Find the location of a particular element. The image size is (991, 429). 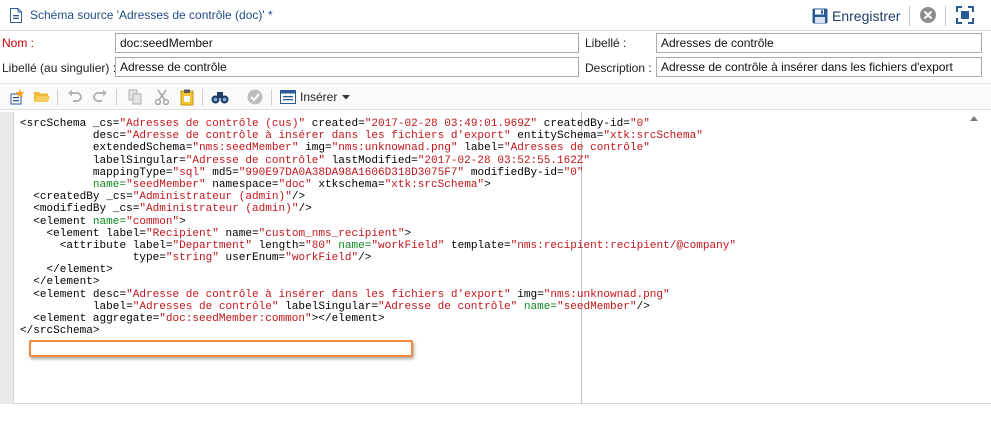

code-token: <srcSchema is located at coordinates (56, 124).